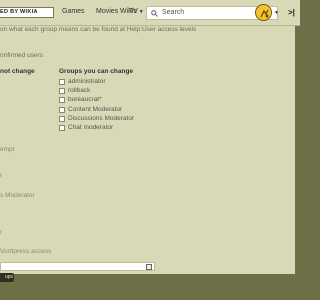  I want to click on user-menu-chevron-icon: ▼, so click(276, 13).